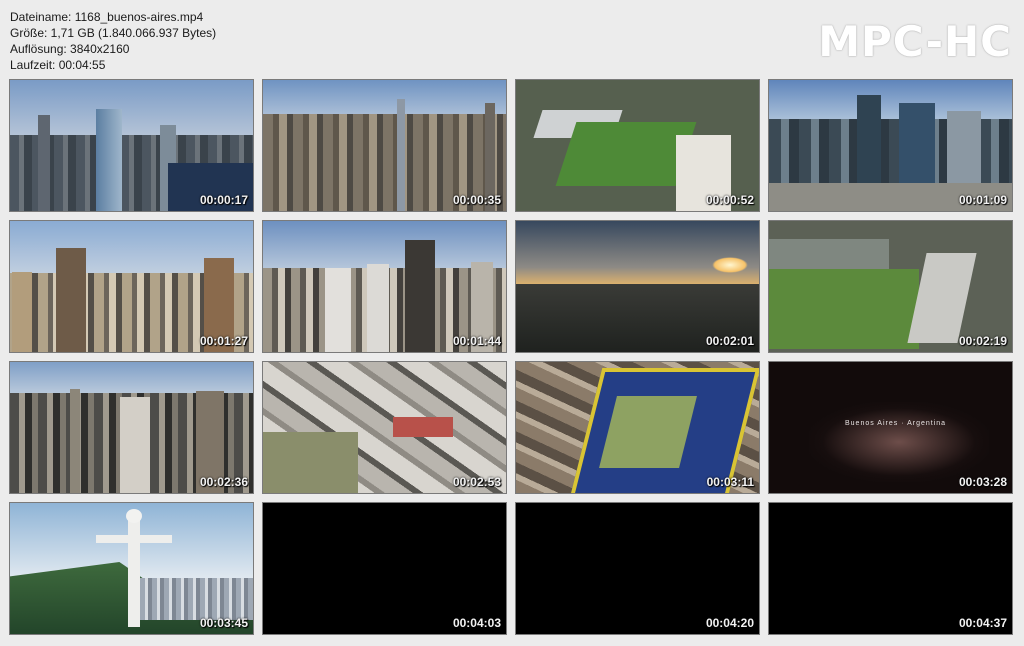 This screenshot has height=646, width=1024. Describe the element at coordinates (223, 341) in the screenshot. I see `timestamp: 00:01:27` at that location.